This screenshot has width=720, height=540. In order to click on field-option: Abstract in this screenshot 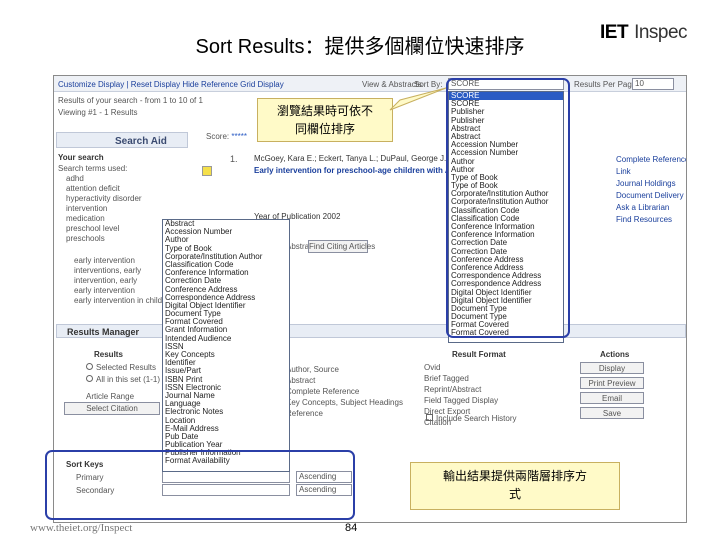, I will do `click(344, 380)`.